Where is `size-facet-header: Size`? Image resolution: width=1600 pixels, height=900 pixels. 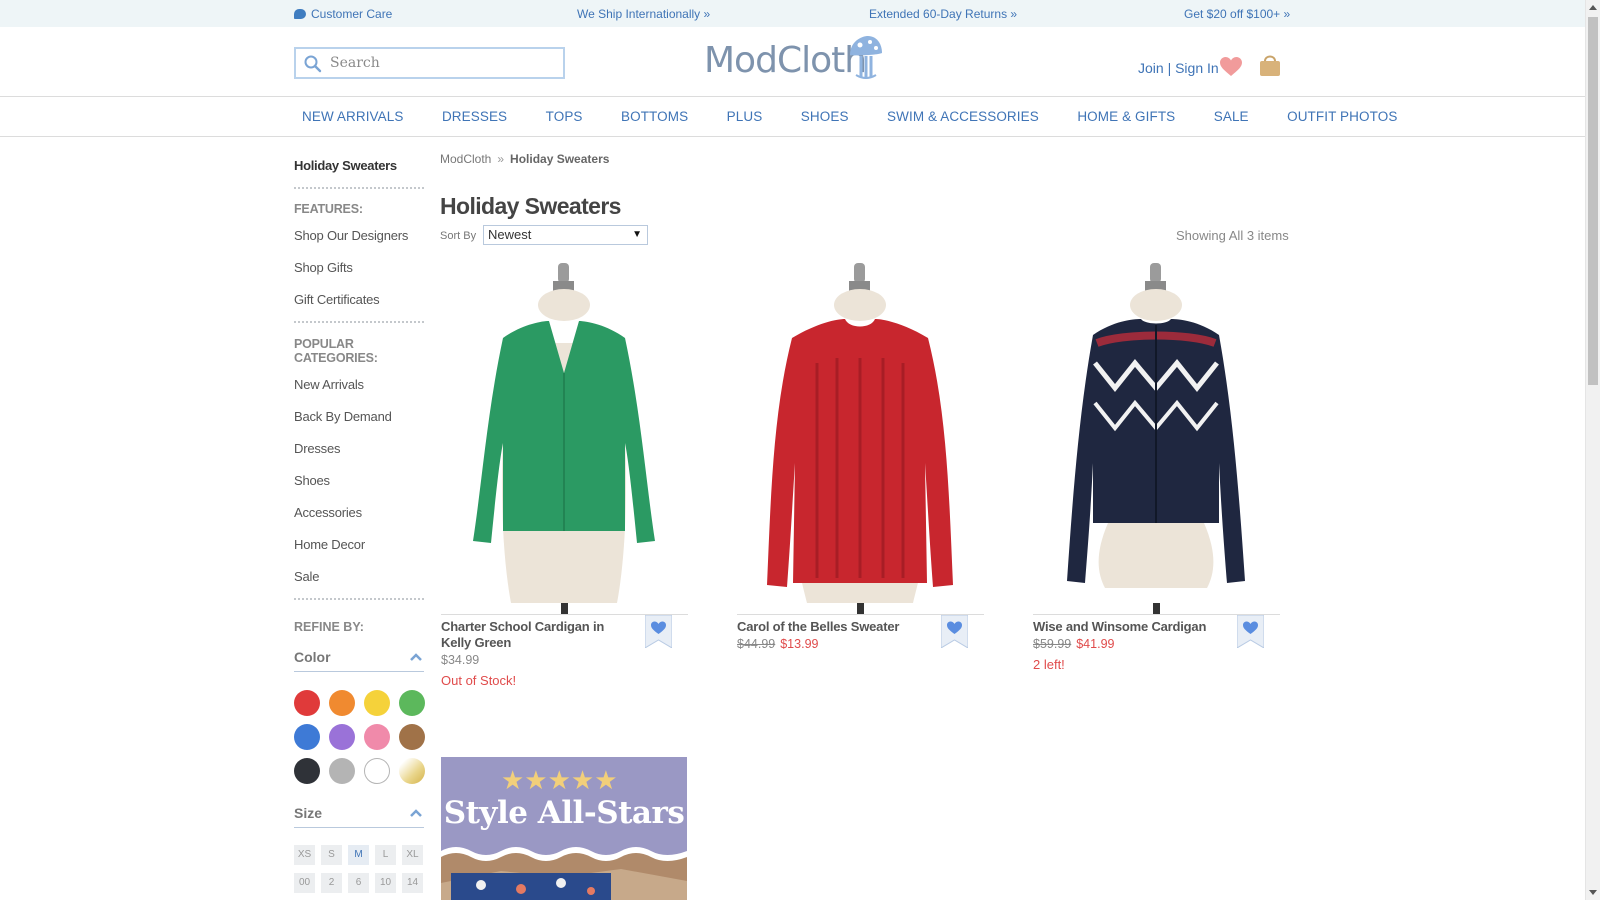 size-facet-header: Size is located at coordinates (359, 816).